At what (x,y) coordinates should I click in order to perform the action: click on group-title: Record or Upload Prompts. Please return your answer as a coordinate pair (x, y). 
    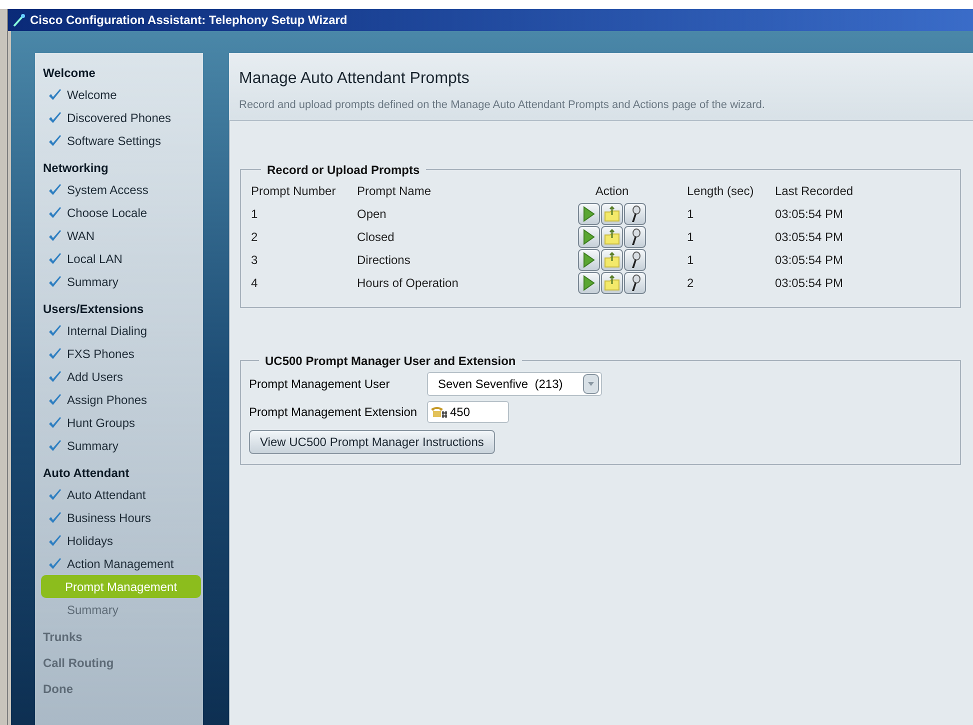
    Looking at the image, I should click on (343, 170).